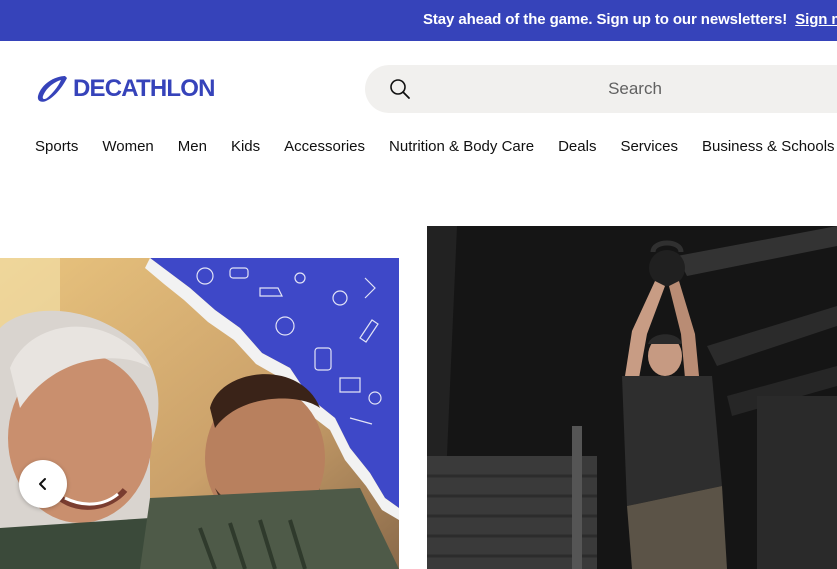 Image resolution: width=837 pixels, height=569 pixels. Describe the element at coordinates (577, 146) in the screenshot. I see `nav-item-deals: Deals` at that location.